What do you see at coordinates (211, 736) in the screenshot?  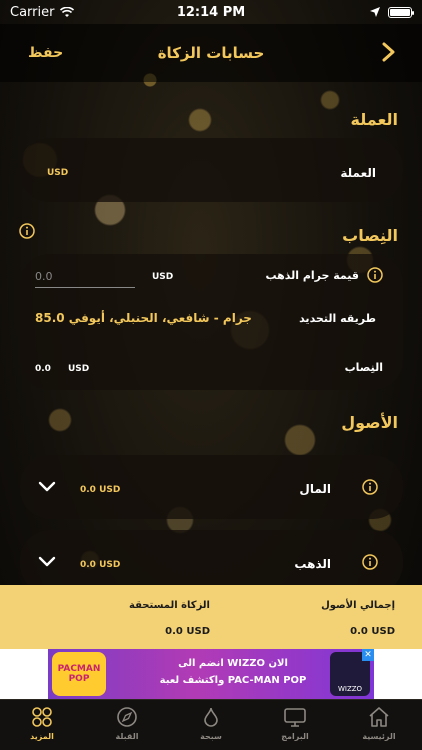 I see `tab-tasbih-label: سبحة` at bounding box center [211, 736].